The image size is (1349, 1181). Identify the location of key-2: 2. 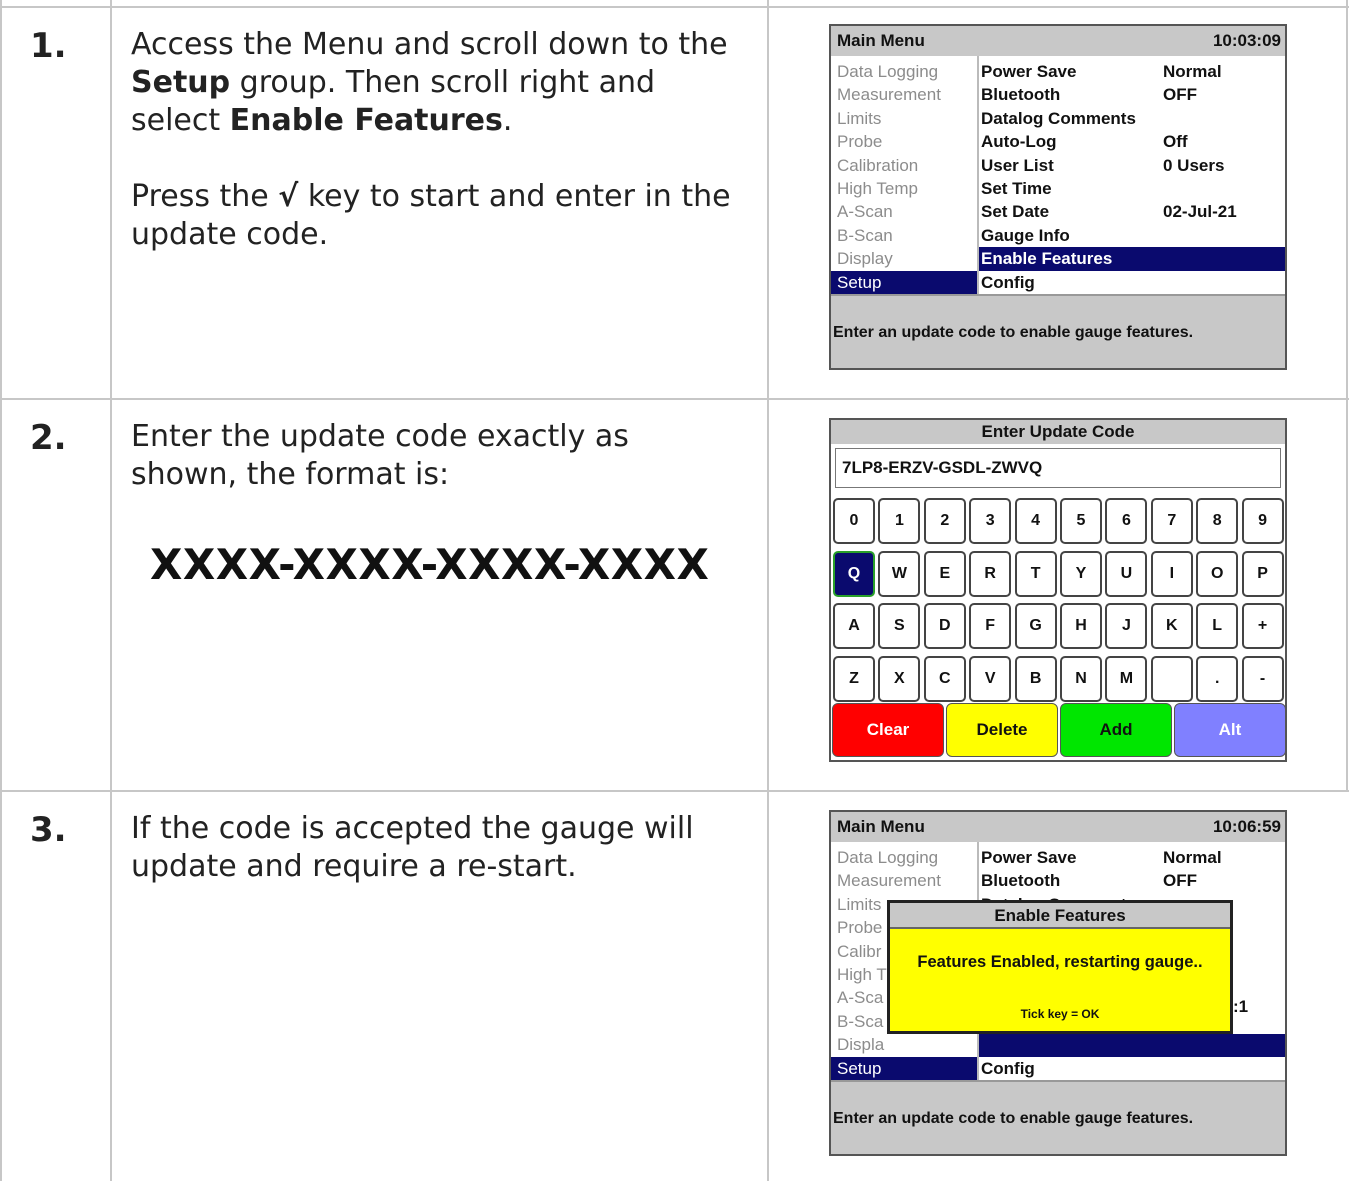
(944, 521).